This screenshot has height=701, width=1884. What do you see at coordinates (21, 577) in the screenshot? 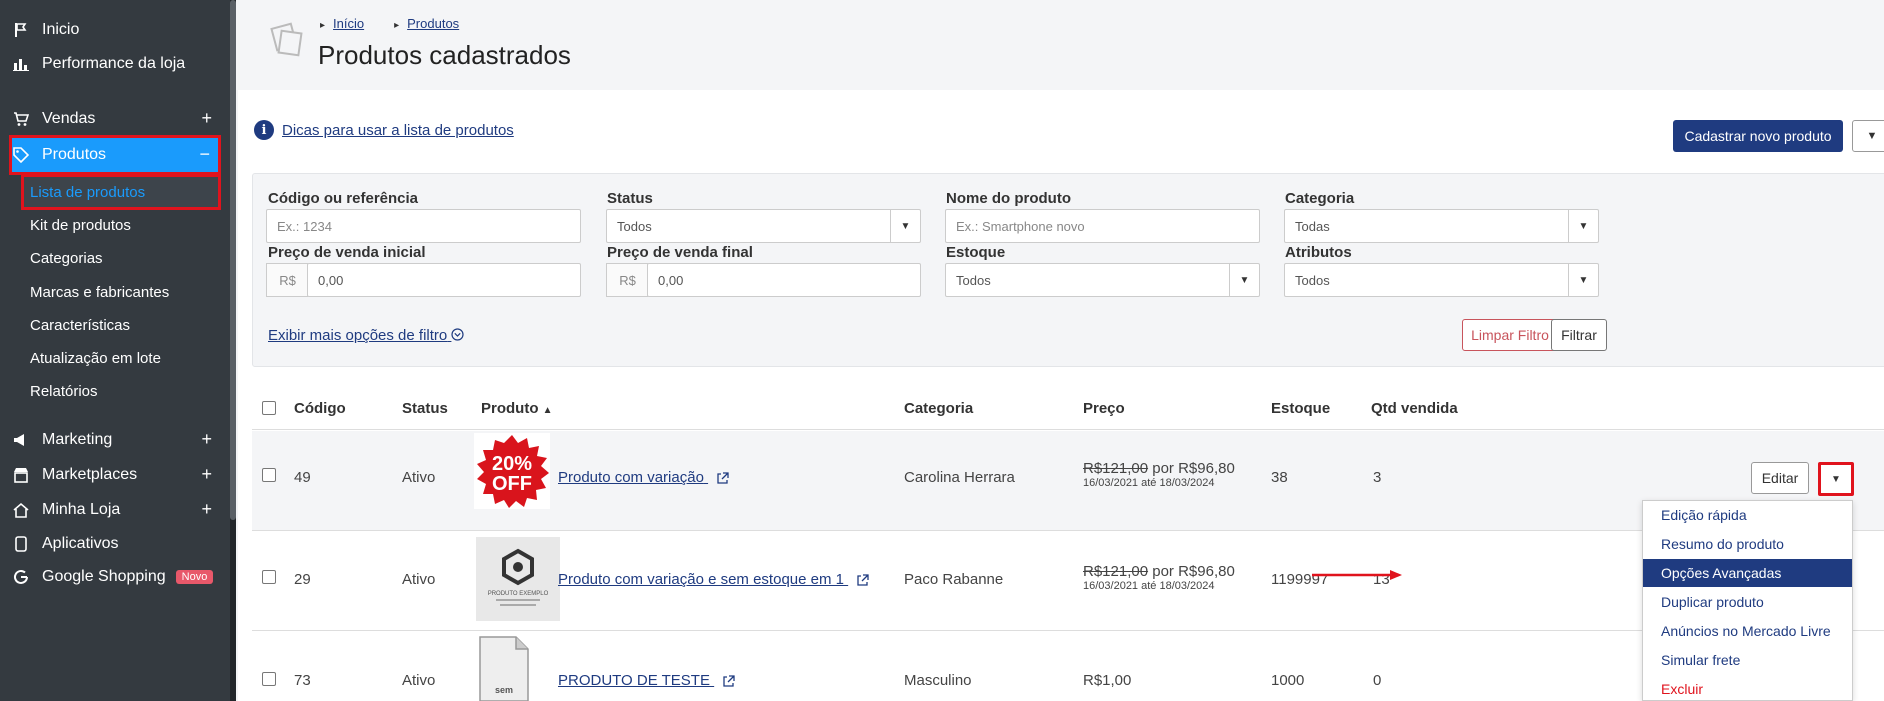
I see `google-icon` at bounding box center [21, 577].